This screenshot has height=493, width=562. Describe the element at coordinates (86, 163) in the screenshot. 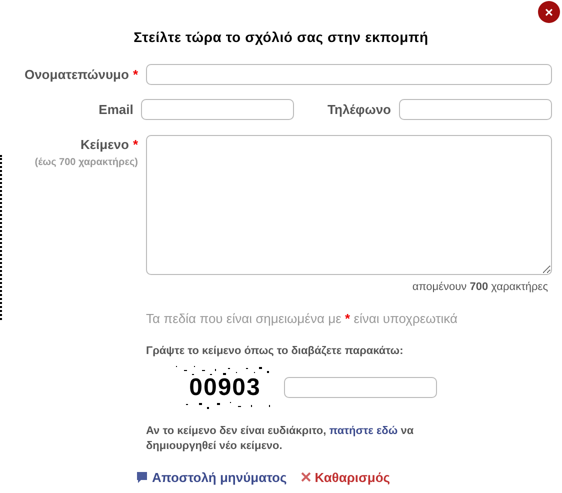

I see `field-hint: (έως 700 χαρακτήρες)` at that location.